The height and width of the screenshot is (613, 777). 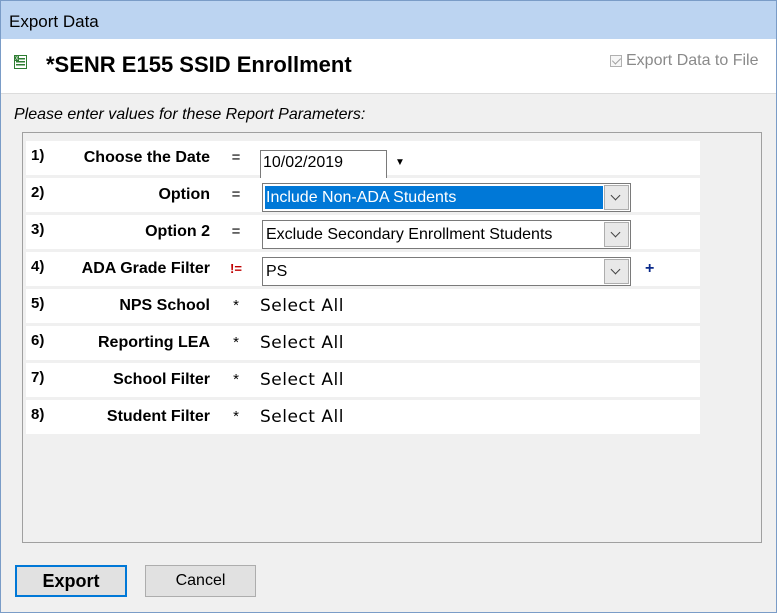 What do you see at coordinates (184, 194) in the screenshot?
I see `param-label: Option` at bounding box center [184, 194].